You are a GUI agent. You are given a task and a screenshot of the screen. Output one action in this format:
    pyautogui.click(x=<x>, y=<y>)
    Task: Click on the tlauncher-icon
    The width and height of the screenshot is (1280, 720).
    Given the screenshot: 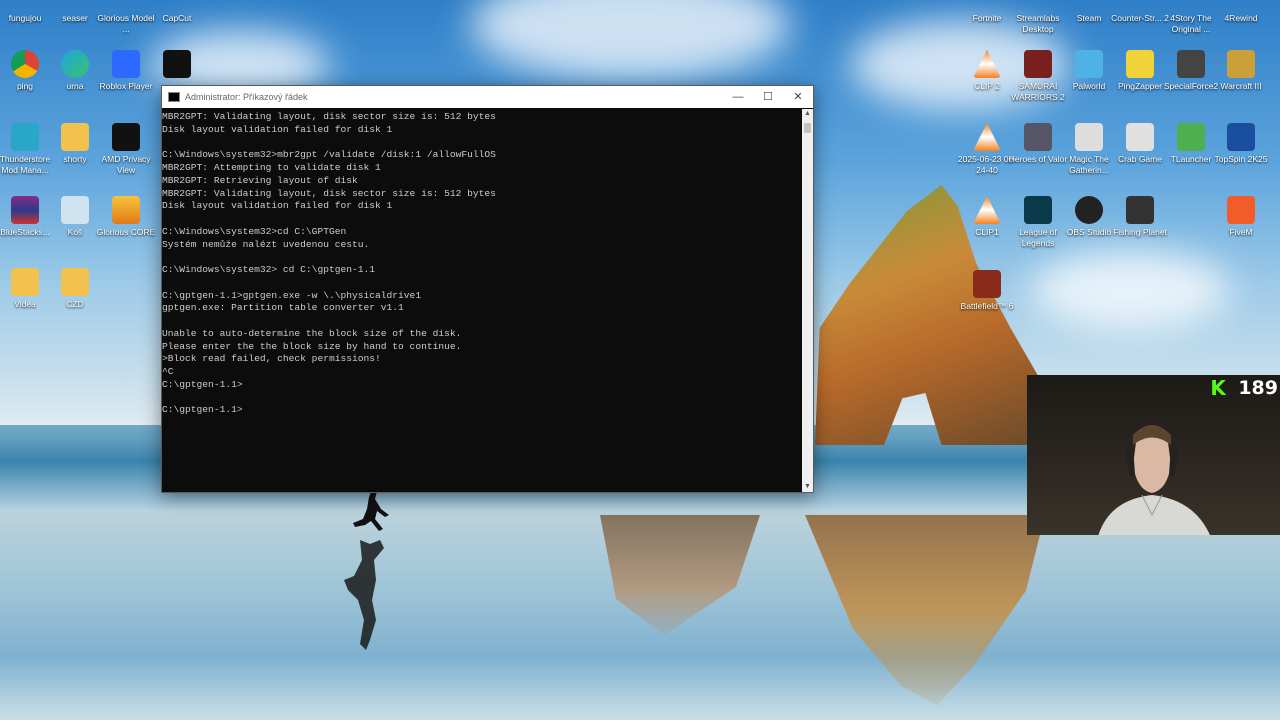 What is the action you would take?
    pyautogui.click(x=1191, y=137)
    